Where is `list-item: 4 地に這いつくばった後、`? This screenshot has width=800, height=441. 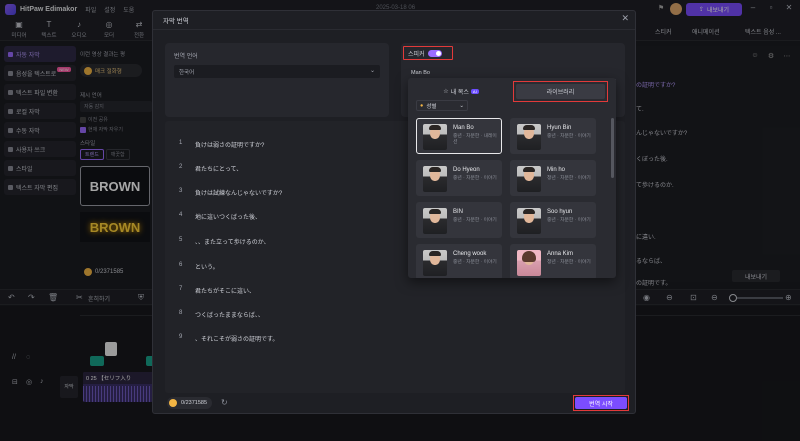
list-item: 4 地に這いつくばった後、 is located at coordinates (290, 217).